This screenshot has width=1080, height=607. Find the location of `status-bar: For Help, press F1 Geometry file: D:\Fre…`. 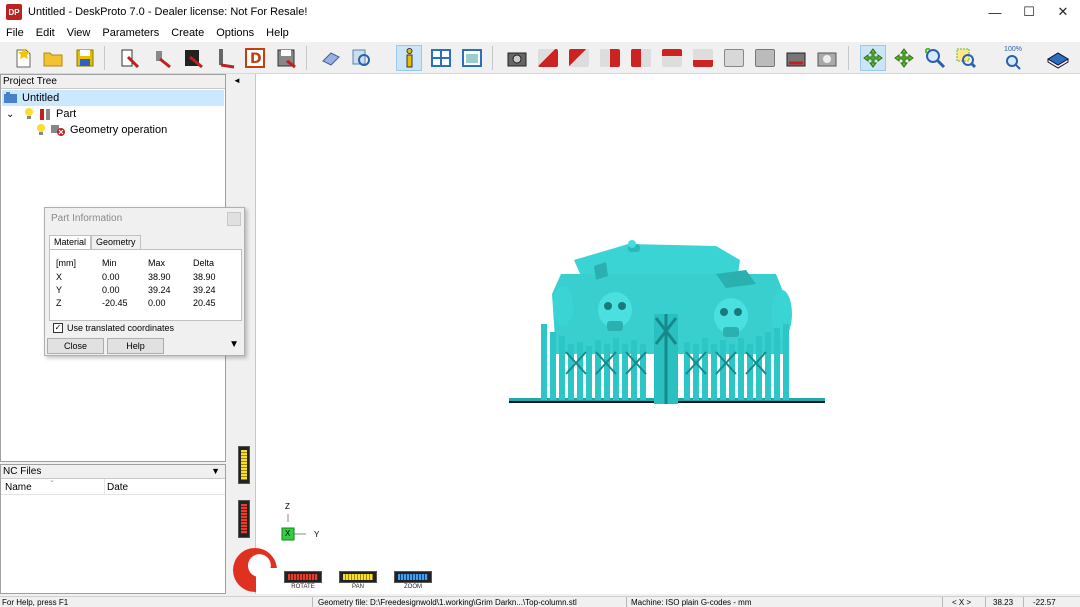

status-bar: For Help, press F1 Geometry file: D:\Fre… is located at coordinates (540, 601).